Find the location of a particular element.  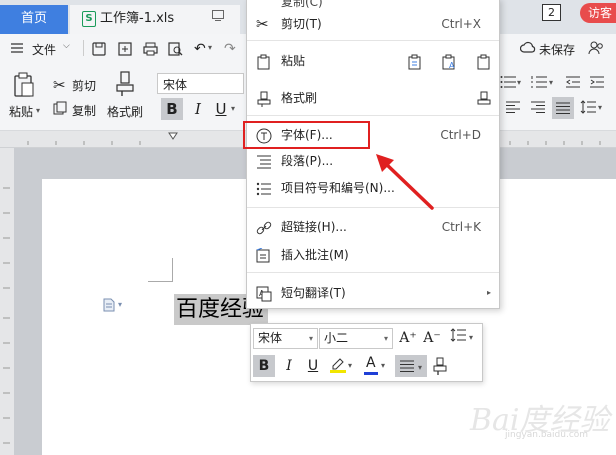

menu-item-cut: ✂ 剪切(T) Ctrl+X is located at coordinates (373, 24).